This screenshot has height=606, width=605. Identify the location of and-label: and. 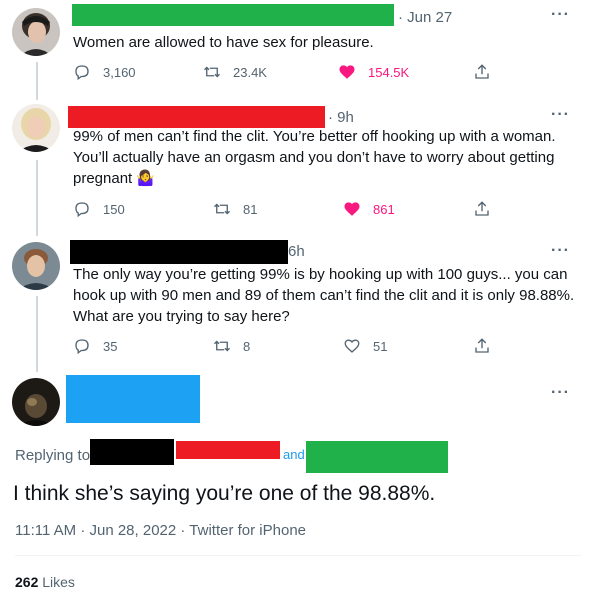
(294, 454).